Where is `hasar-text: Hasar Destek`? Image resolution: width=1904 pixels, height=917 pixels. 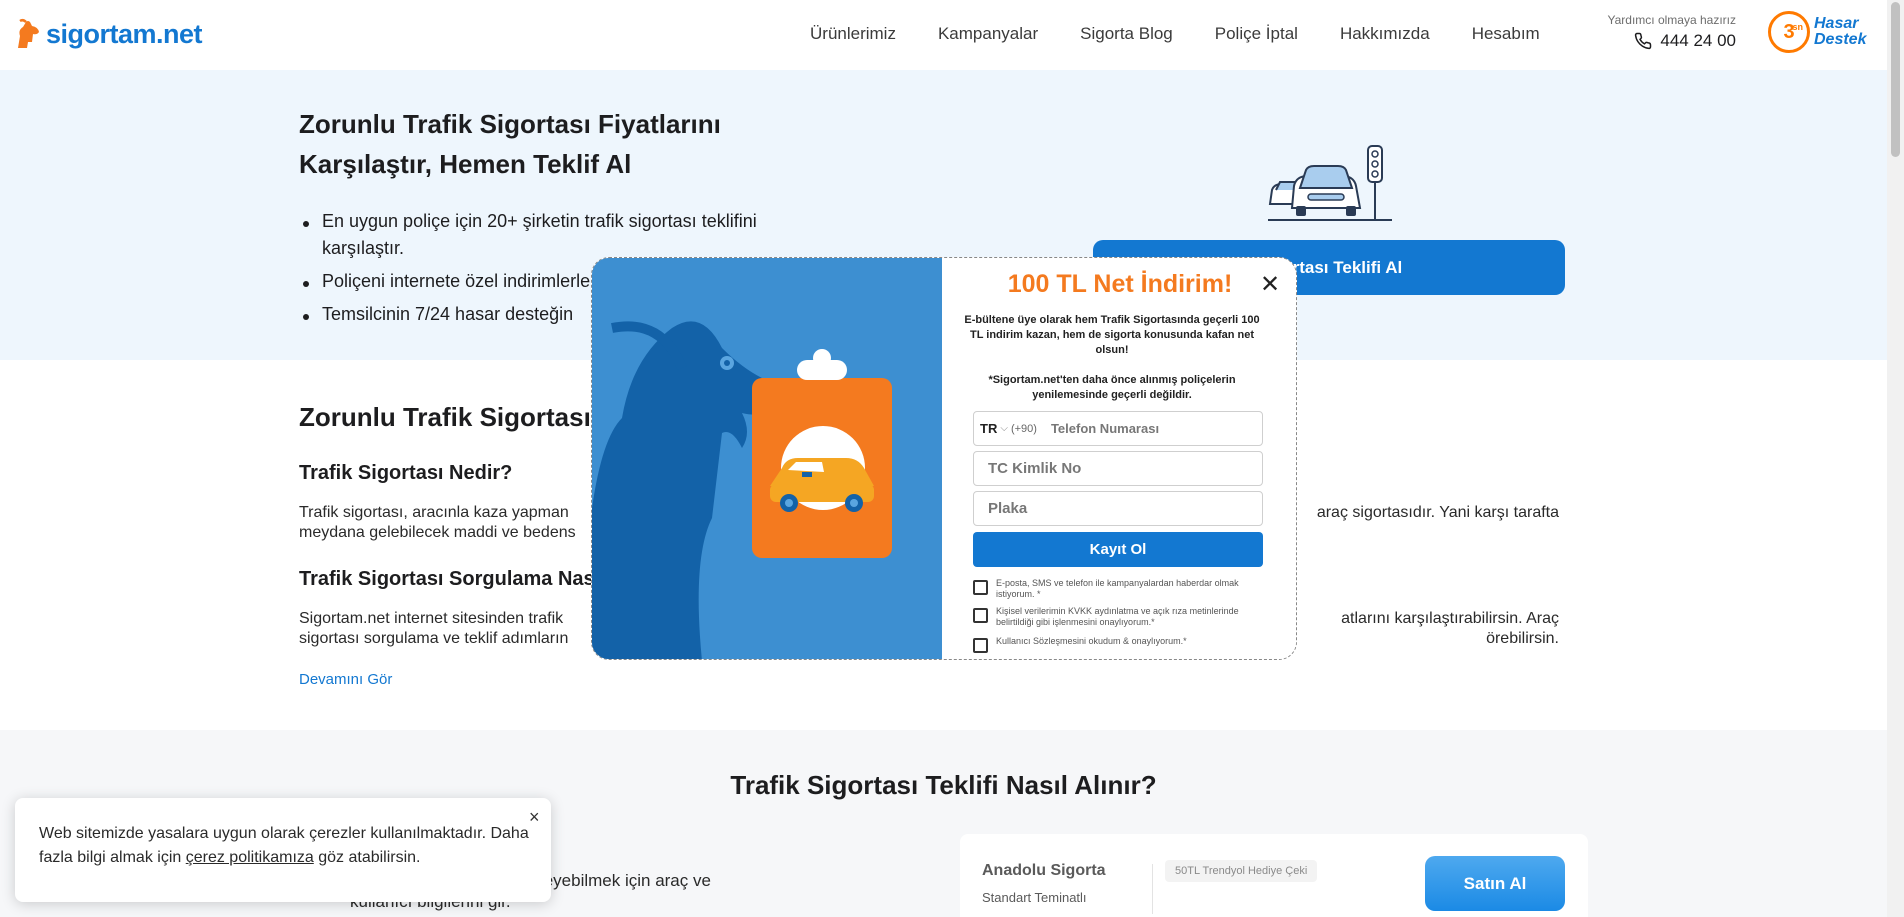 hasar-text: Hasar Destek is located at coordinates (1840, 32).